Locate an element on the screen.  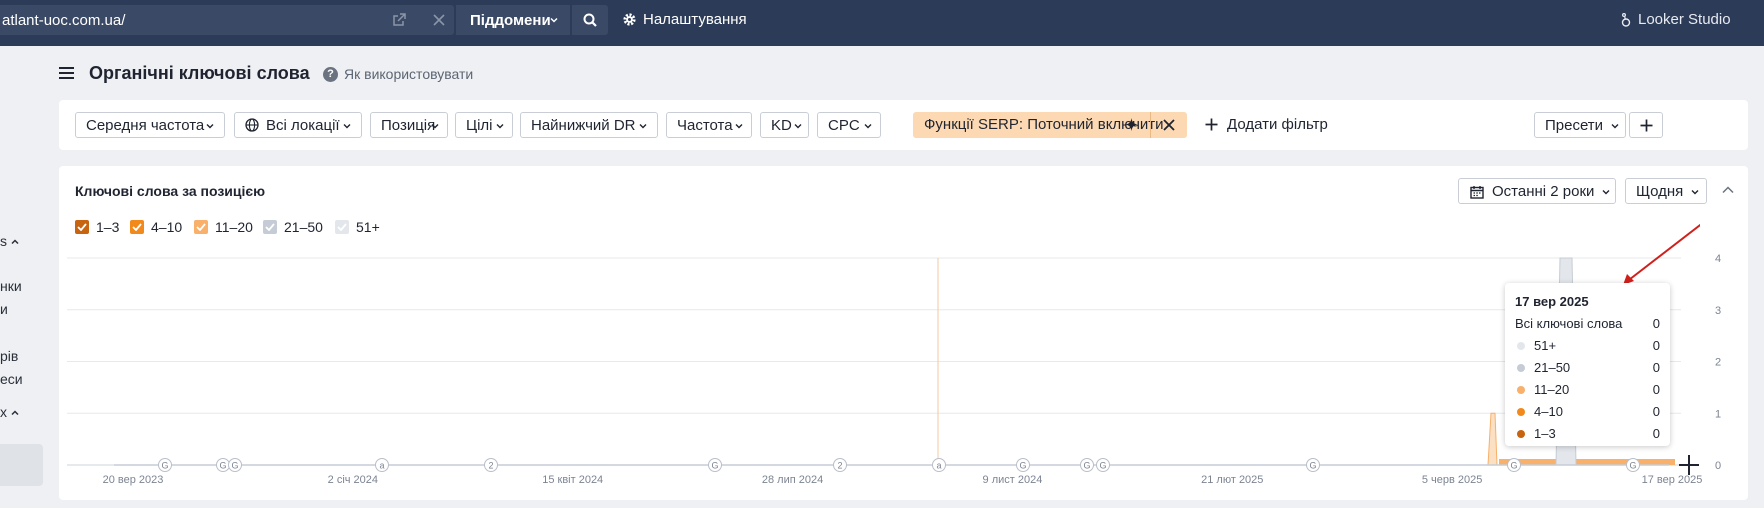
add-filter-label: Додати фільтр is located at coordinates (1277, 124).